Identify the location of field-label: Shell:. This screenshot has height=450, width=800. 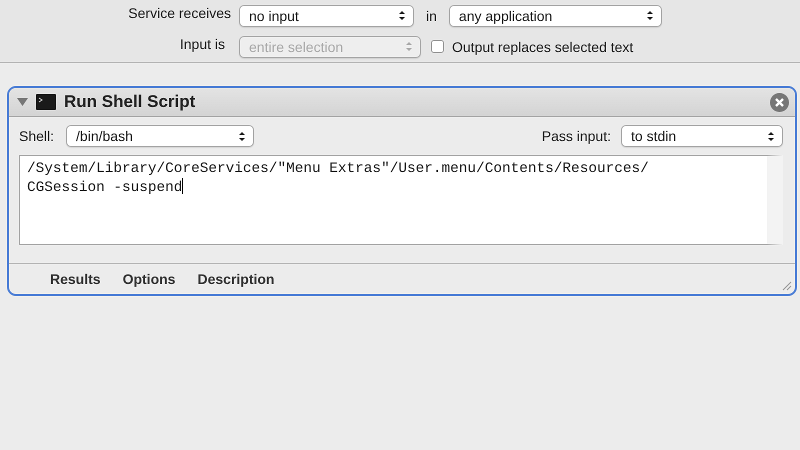
(37, 136).